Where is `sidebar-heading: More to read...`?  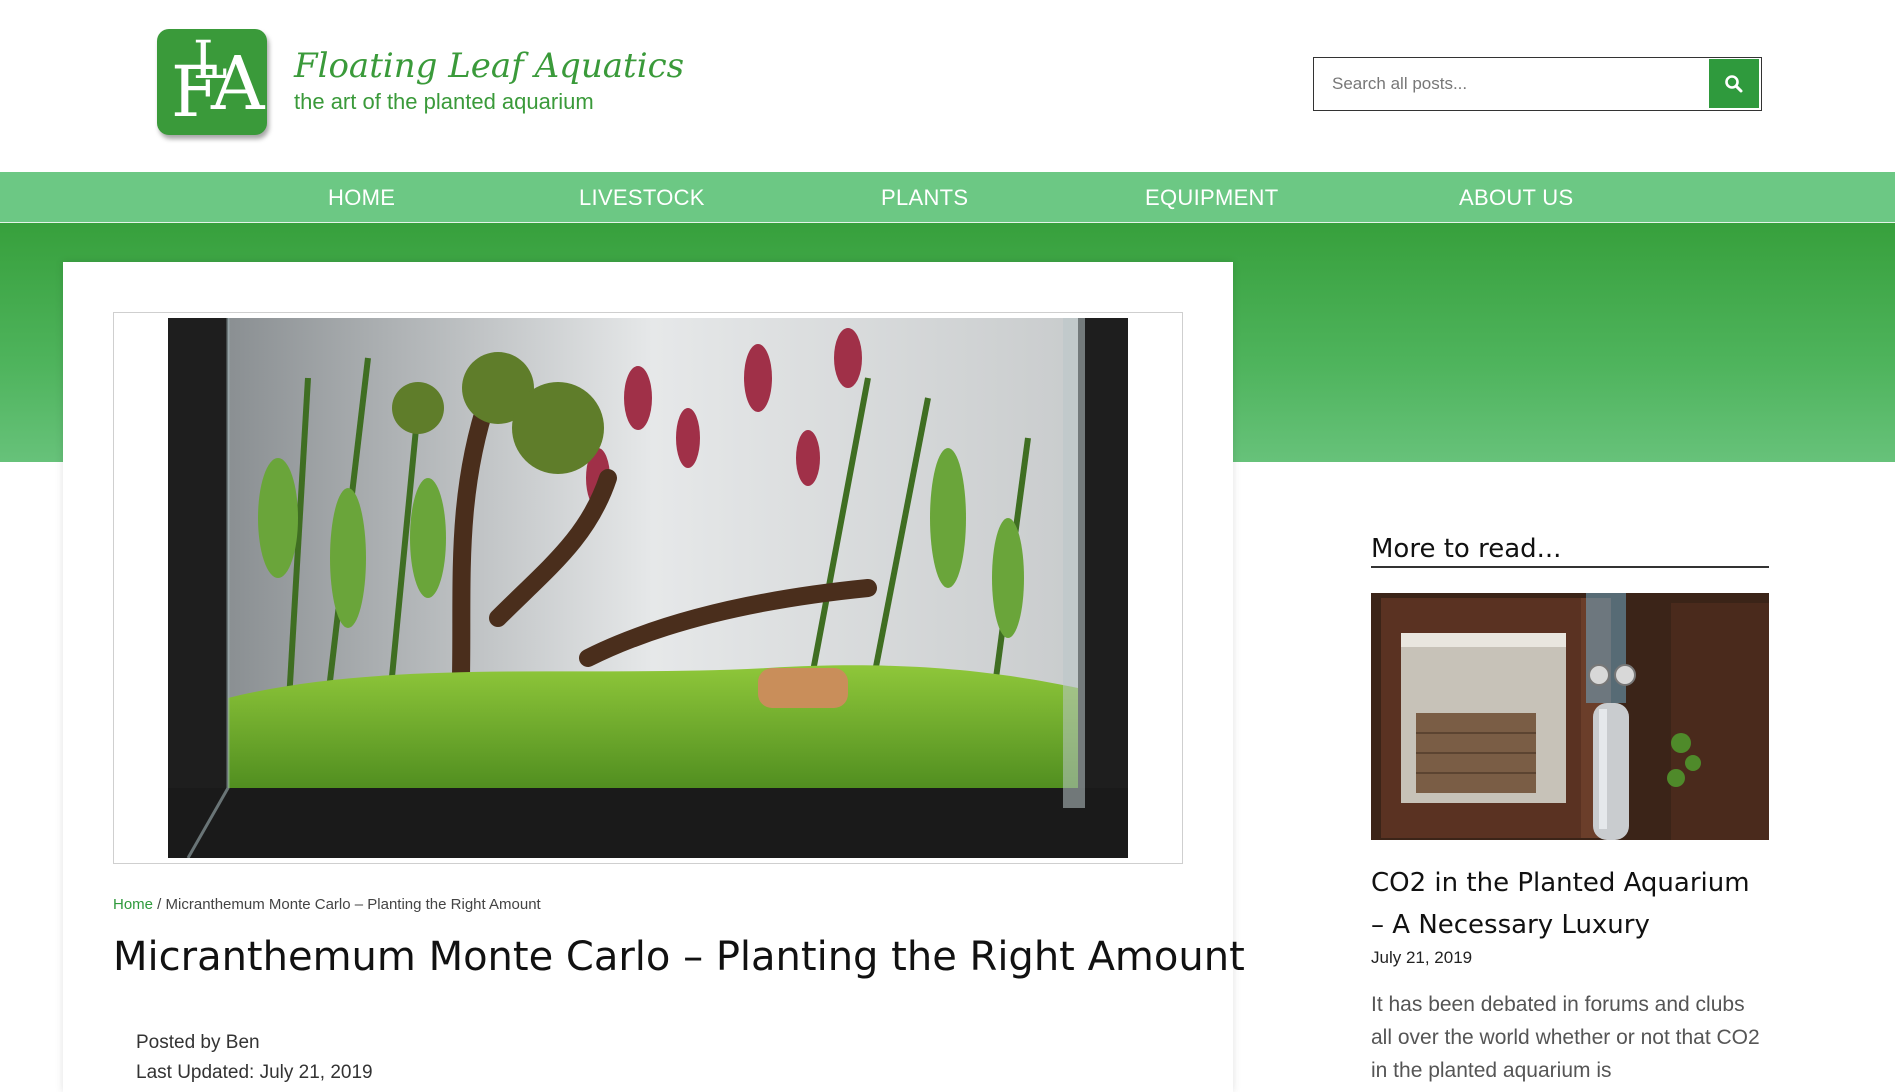
sidebar-heading: More to read... is located at coordinates (1466, 549).